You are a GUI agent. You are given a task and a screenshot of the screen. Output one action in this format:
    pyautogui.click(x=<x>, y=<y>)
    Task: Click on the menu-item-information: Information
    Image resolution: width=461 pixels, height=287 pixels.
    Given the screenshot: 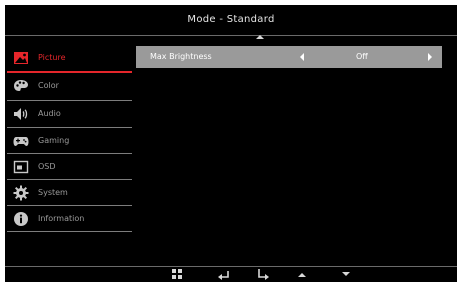 What is the action you would take?
    pyautogui.click(x=69, y=219)
    